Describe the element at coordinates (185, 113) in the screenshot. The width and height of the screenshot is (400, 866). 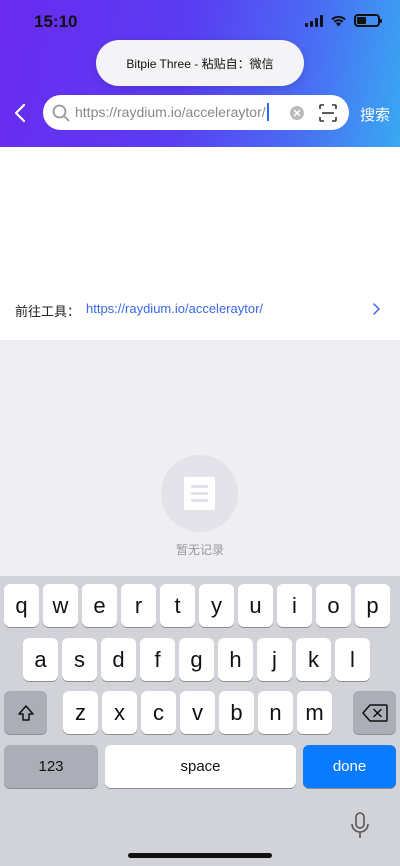
I see `search-input: https://raydium.io/acceleraytor/` at that location.